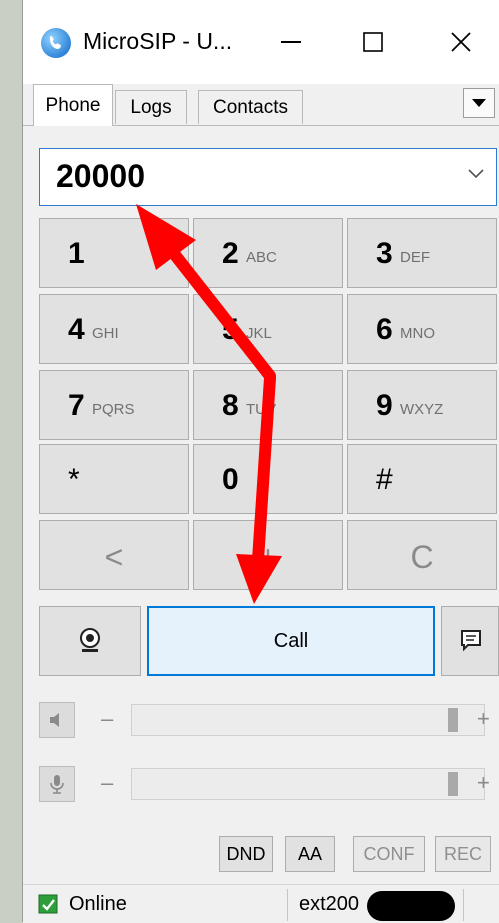 This screenshot has height=923, width=499. Describe the element at coordinates (114, 405) in the screenshot. I see `key-7: 7 PQRS` at that location.